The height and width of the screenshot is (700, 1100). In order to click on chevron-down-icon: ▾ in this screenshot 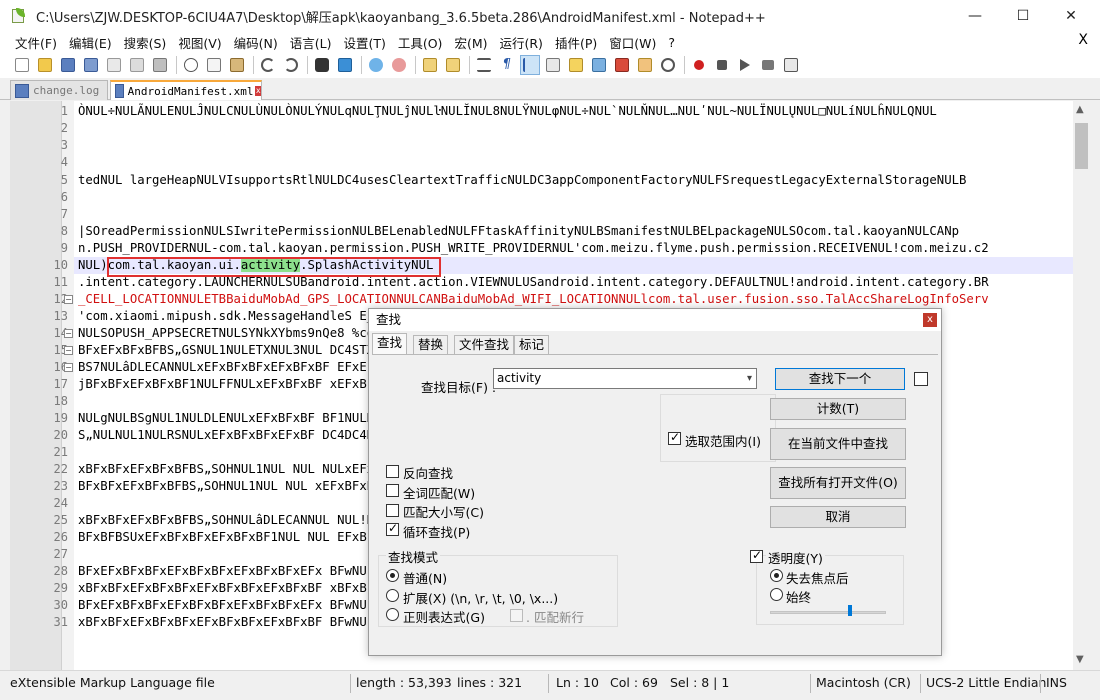, I will do `click(749, 378)`.